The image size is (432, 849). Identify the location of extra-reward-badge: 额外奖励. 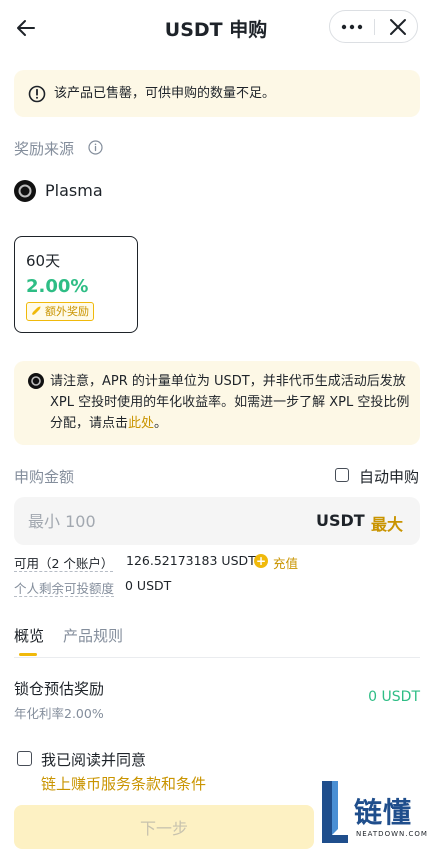
(60, 311).